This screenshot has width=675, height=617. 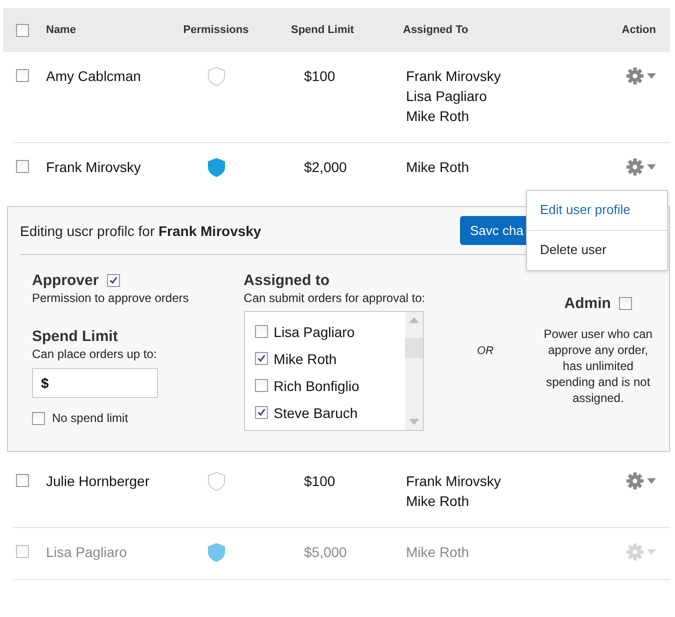 I want to click on column-header: Assigned To, so click(x=435, y=30).